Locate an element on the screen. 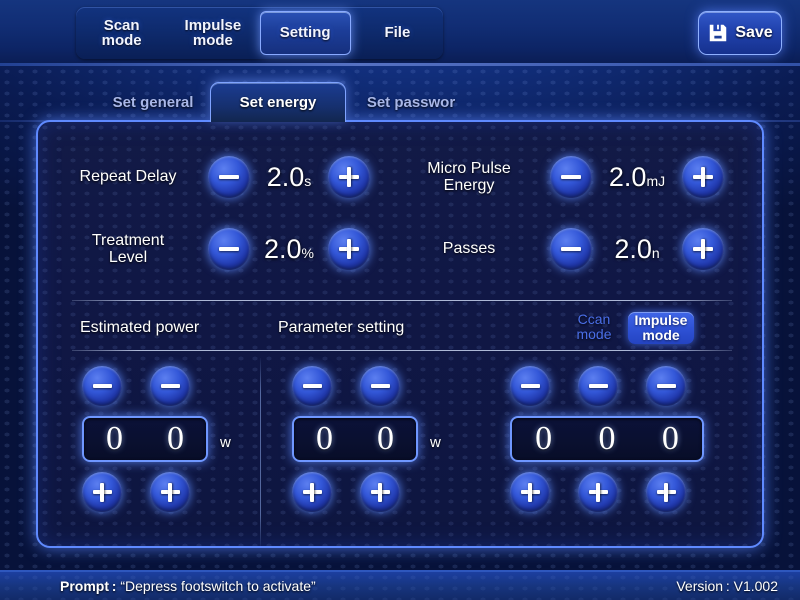 The height and width of the screenshot is (600, 800). parameter-row-micro-pulse-energy: Micro Pulse Energy 2.0mJ is located at coordinates (559, 177).